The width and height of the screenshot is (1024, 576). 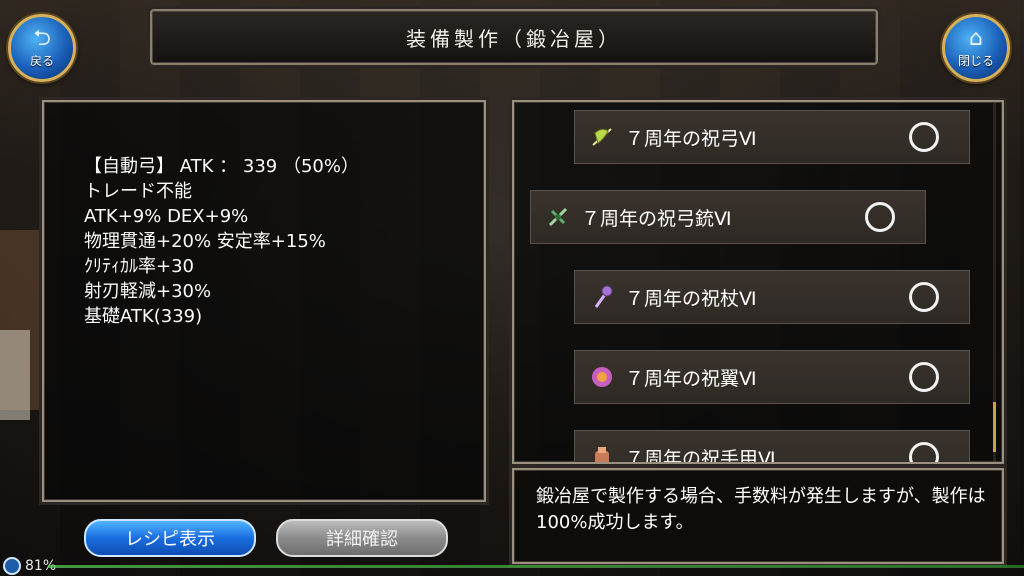 I want to click on close-button-label: 閉じる, so click(x=975, y=60).